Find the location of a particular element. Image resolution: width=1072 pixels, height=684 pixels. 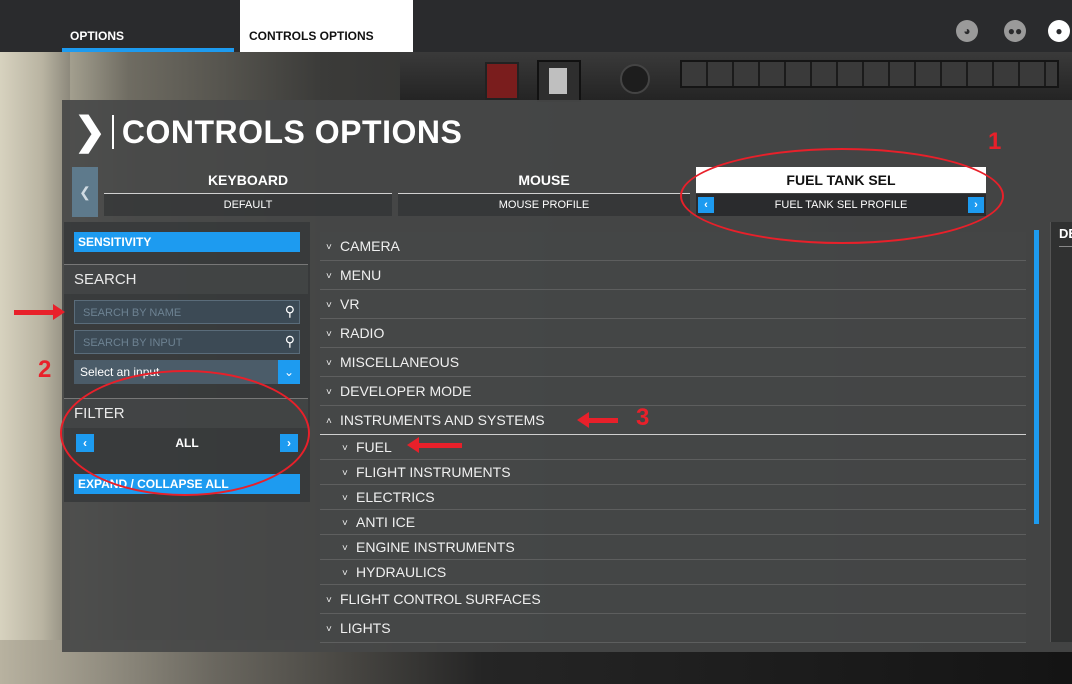

cockpit-switch is located at coordinates (559, 81).